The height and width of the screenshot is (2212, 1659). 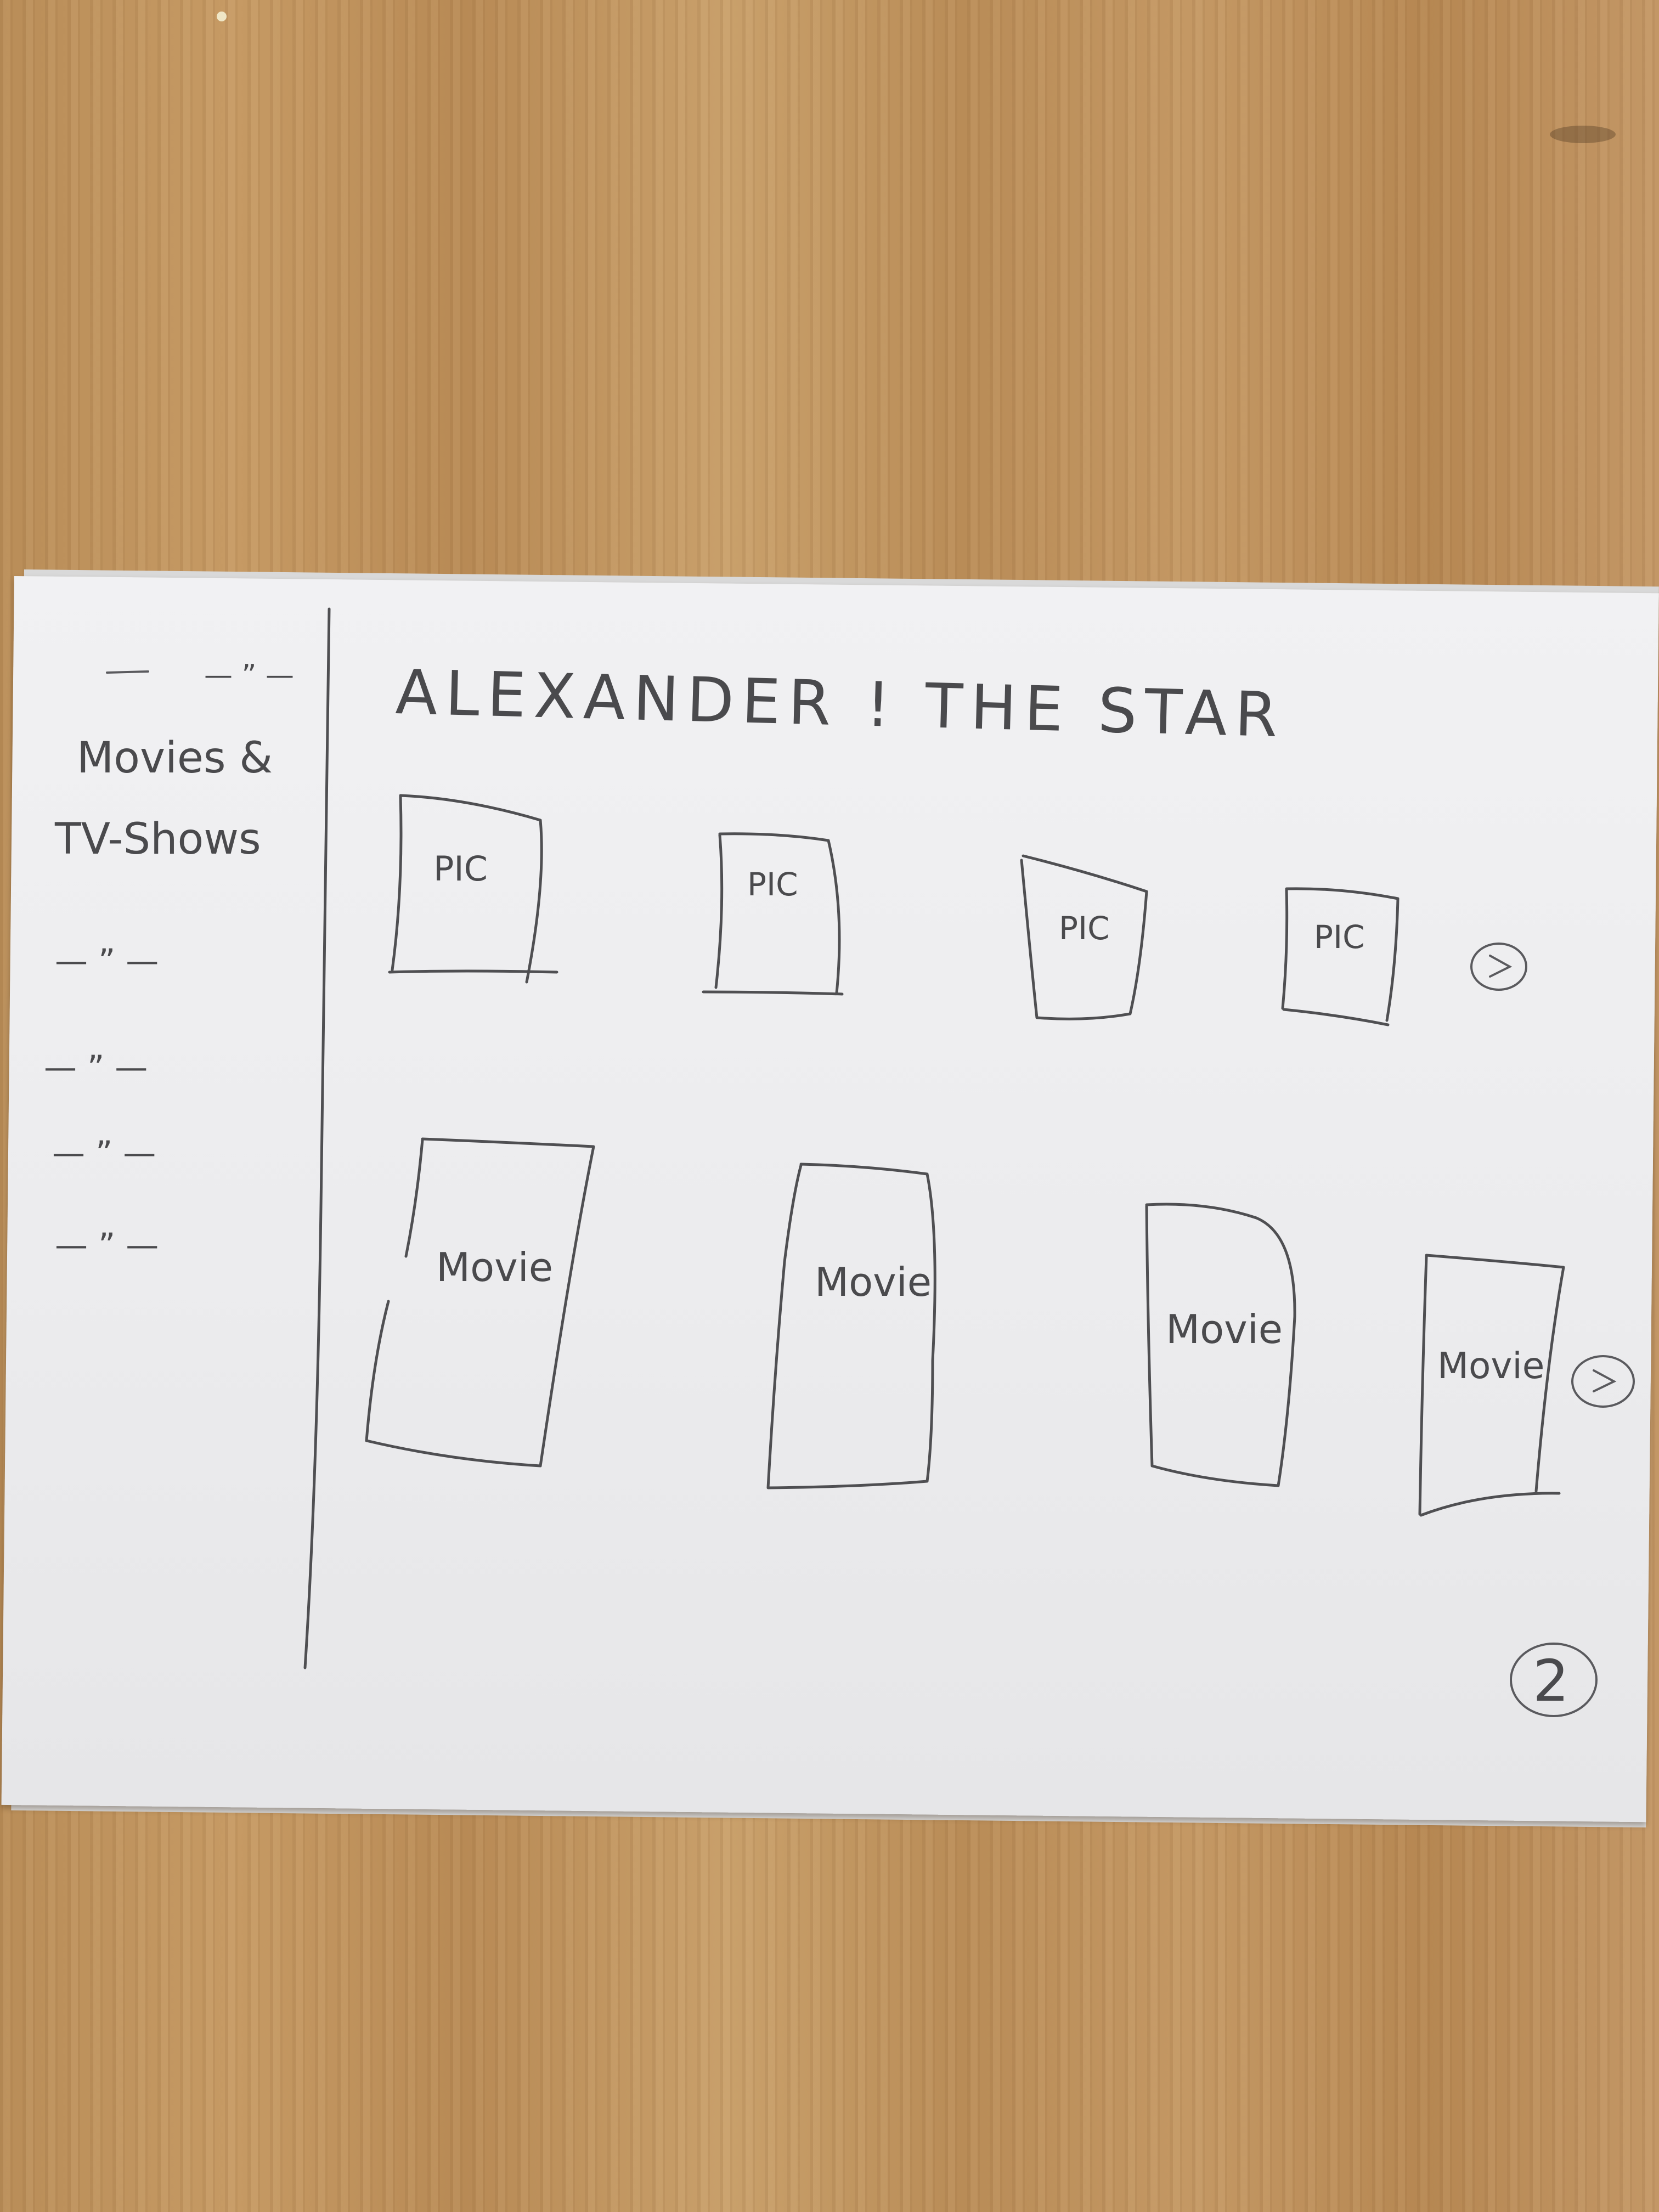 What do you see at coordinates (1583, 134) in the screenshot?
I see `wood-knot` at bounding box center [1583, 134].